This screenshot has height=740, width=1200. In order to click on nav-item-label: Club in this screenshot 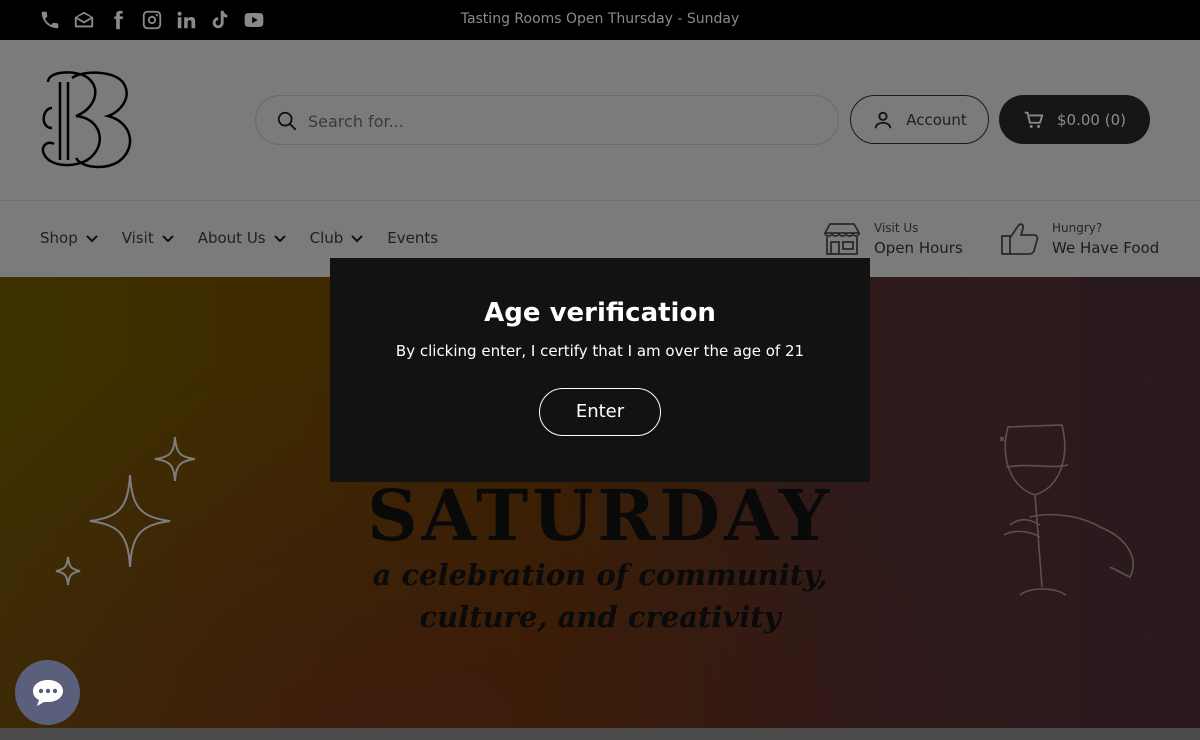, I will do `click(326, 238)`.